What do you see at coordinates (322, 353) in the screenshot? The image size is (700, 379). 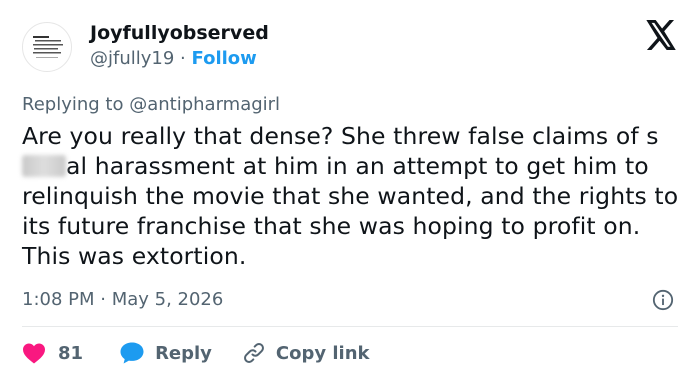 I see `copy-link-label: Copy link` at bounding box center [322, 353].